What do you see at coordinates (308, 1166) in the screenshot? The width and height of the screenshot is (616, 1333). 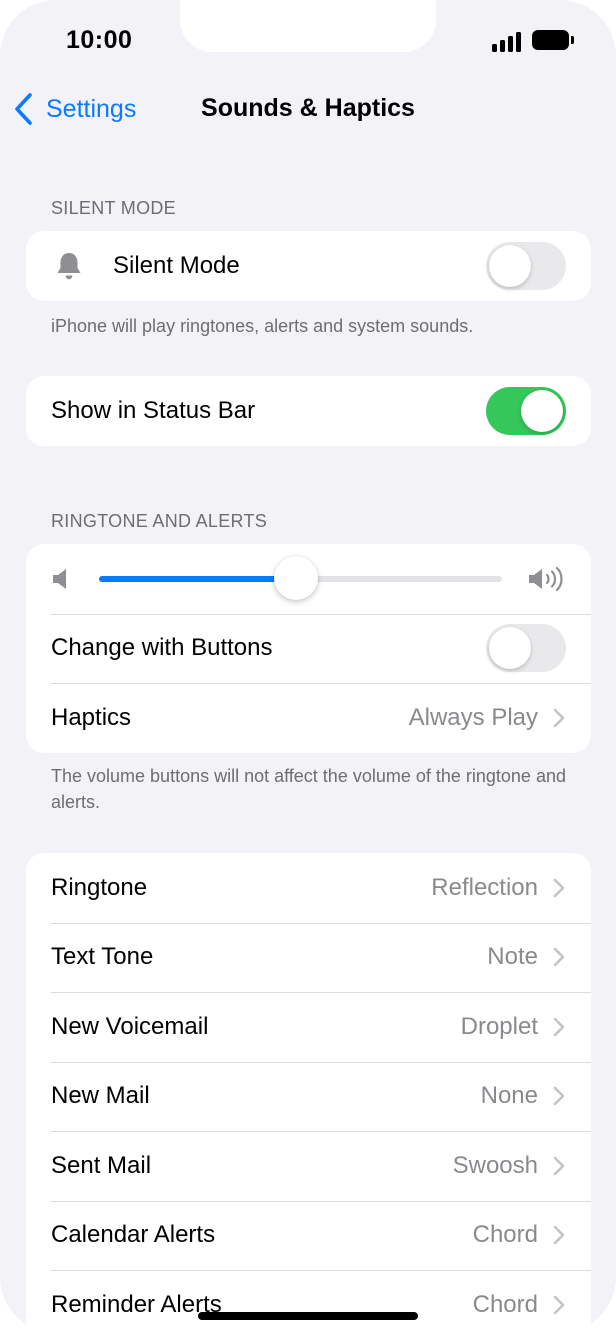 I see `sound-row-sent-mail: Sent Mail Swoosh` at bounding box center [308, 1166].